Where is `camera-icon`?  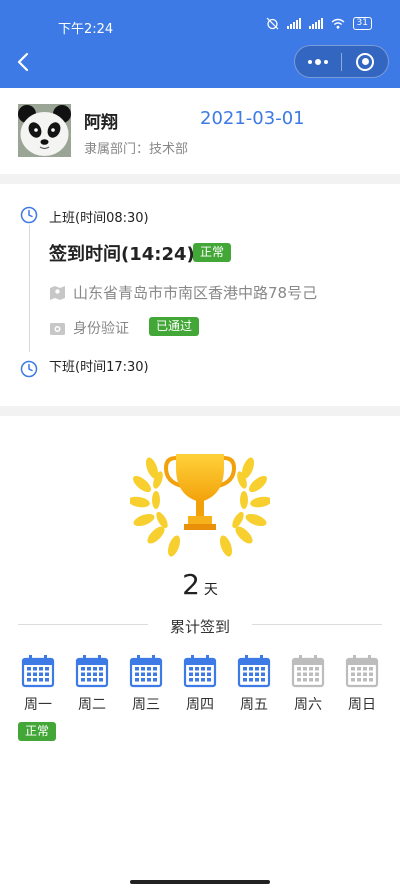 camera-icon is located at coordinates (57, 328).